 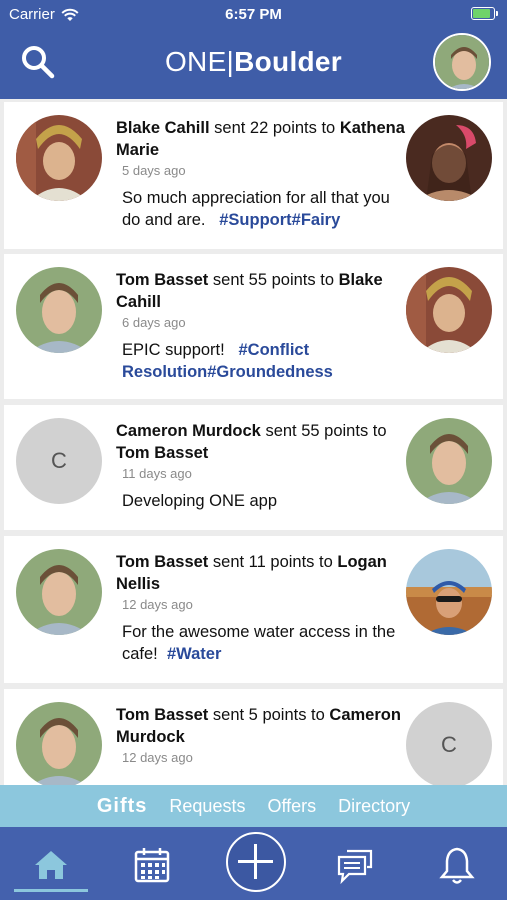 What do you see at coordinates (173, 350) in the screenshot?
I see `message-text: EPIC support!` at bounding box center [173, 350].